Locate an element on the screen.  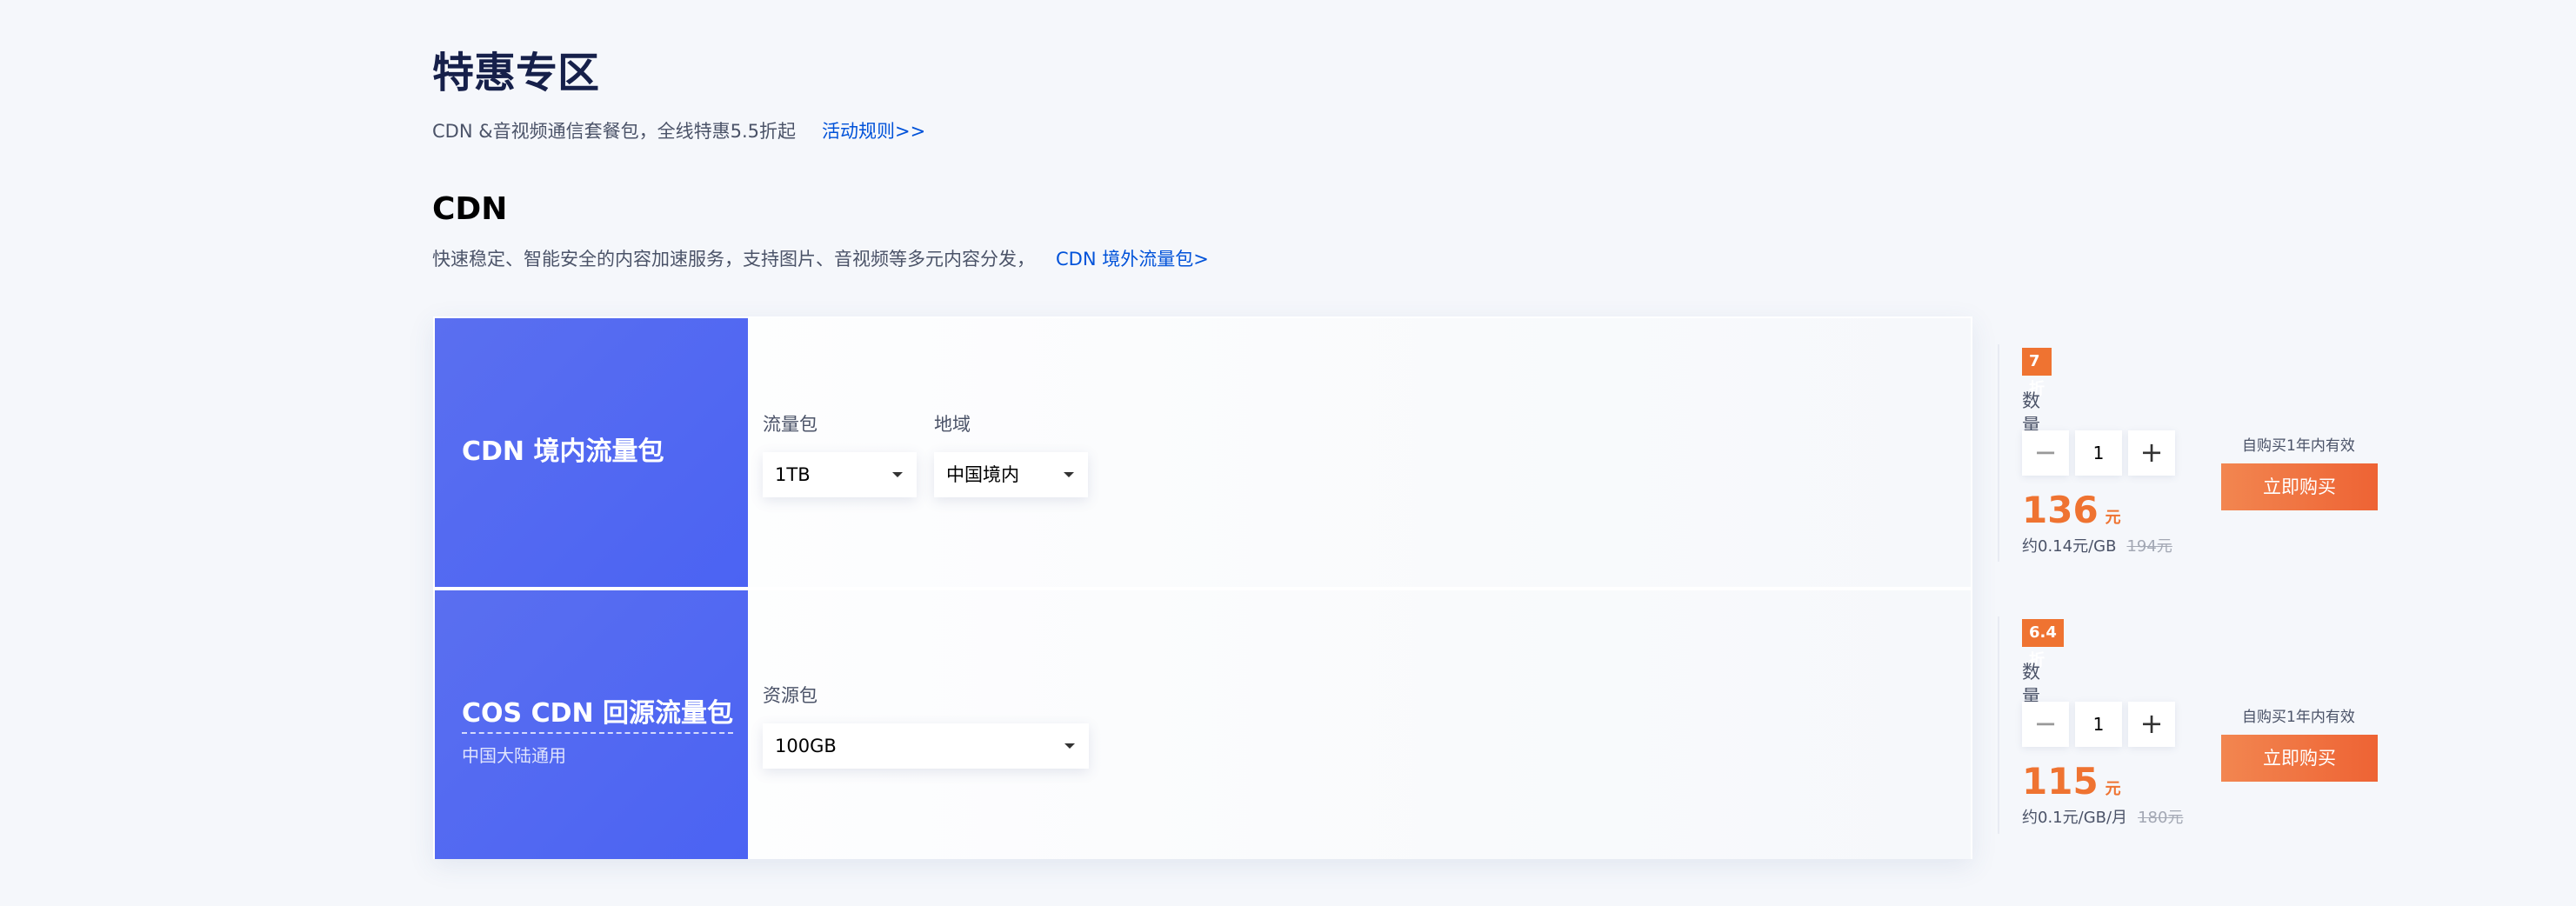
traffic-package-value: 1TB is located at coordinates (793, 475).